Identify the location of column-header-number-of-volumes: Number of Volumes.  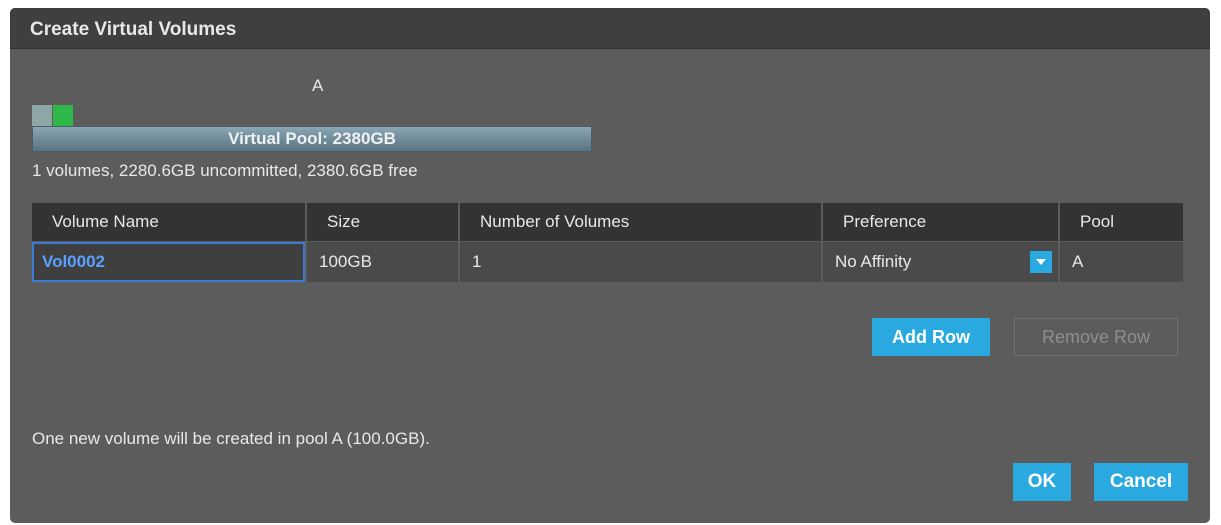
(641, 222).